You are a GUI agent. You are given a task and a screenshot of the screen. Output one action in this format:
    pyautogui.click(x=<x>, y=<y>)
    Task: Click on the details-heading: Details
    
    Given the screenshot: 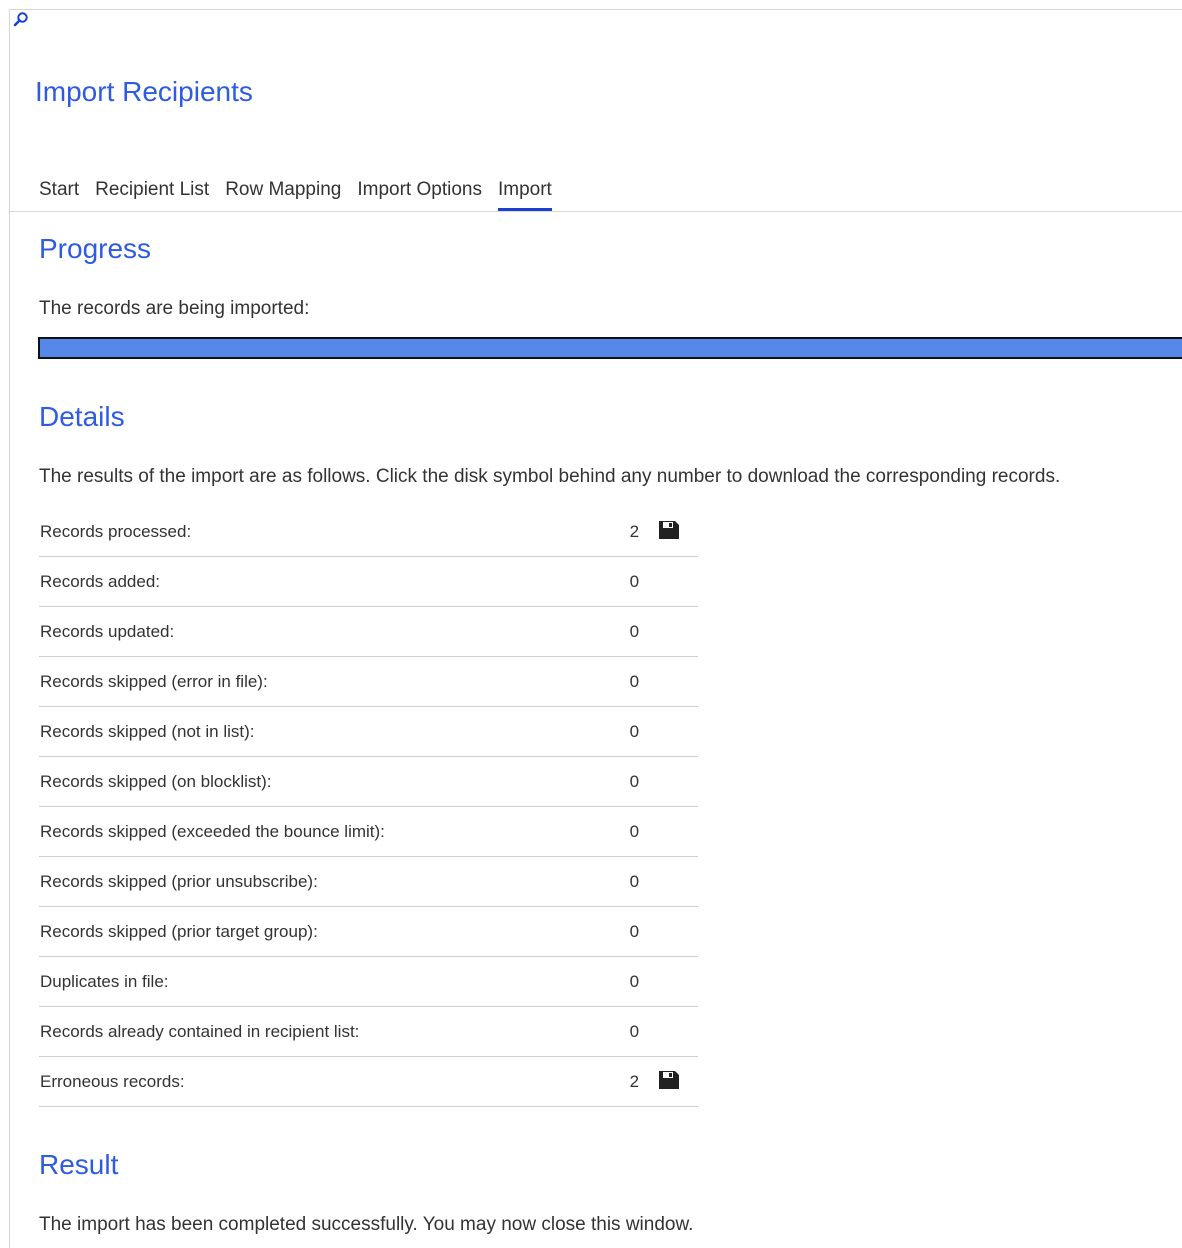 What is the action you would take?
    pyautogui.click(x=82, y=416)
    